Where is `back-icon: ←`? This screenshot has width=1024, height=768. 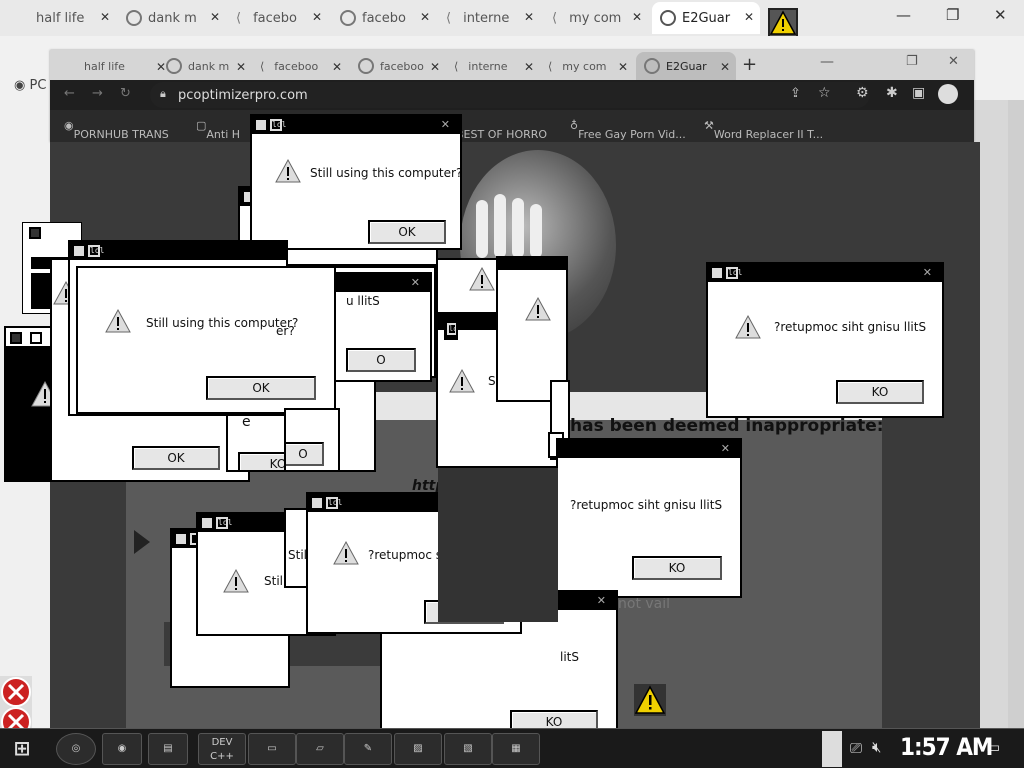
back-icon: ← is located at coordinates (69, 93).